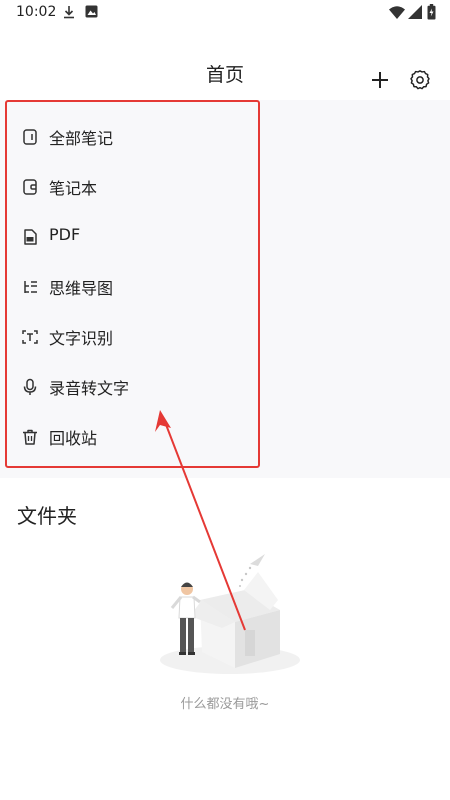 The width and height of the screenshot is (450, 800). Describe the element at coordinates (36, 12) in the screenshot. I see `status-time: 10:02` at that location.